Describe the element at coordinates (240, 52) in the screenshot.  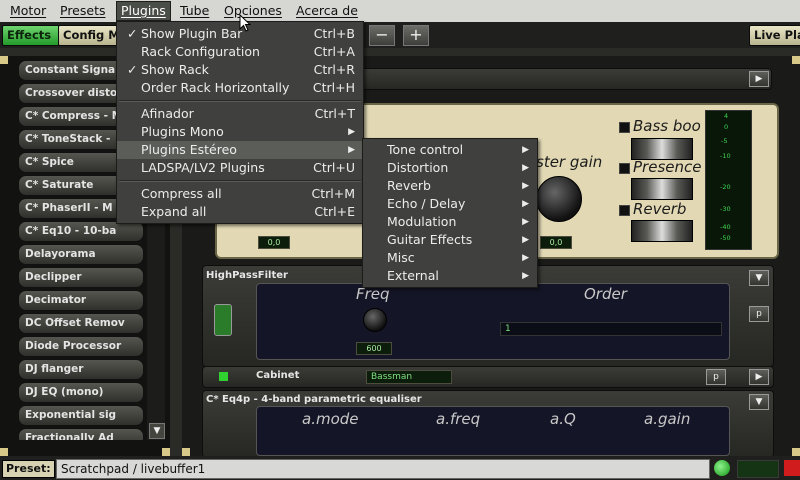
I see `menu-item-rack-configuration: Rack Configuration Ctrl+A` at that location.